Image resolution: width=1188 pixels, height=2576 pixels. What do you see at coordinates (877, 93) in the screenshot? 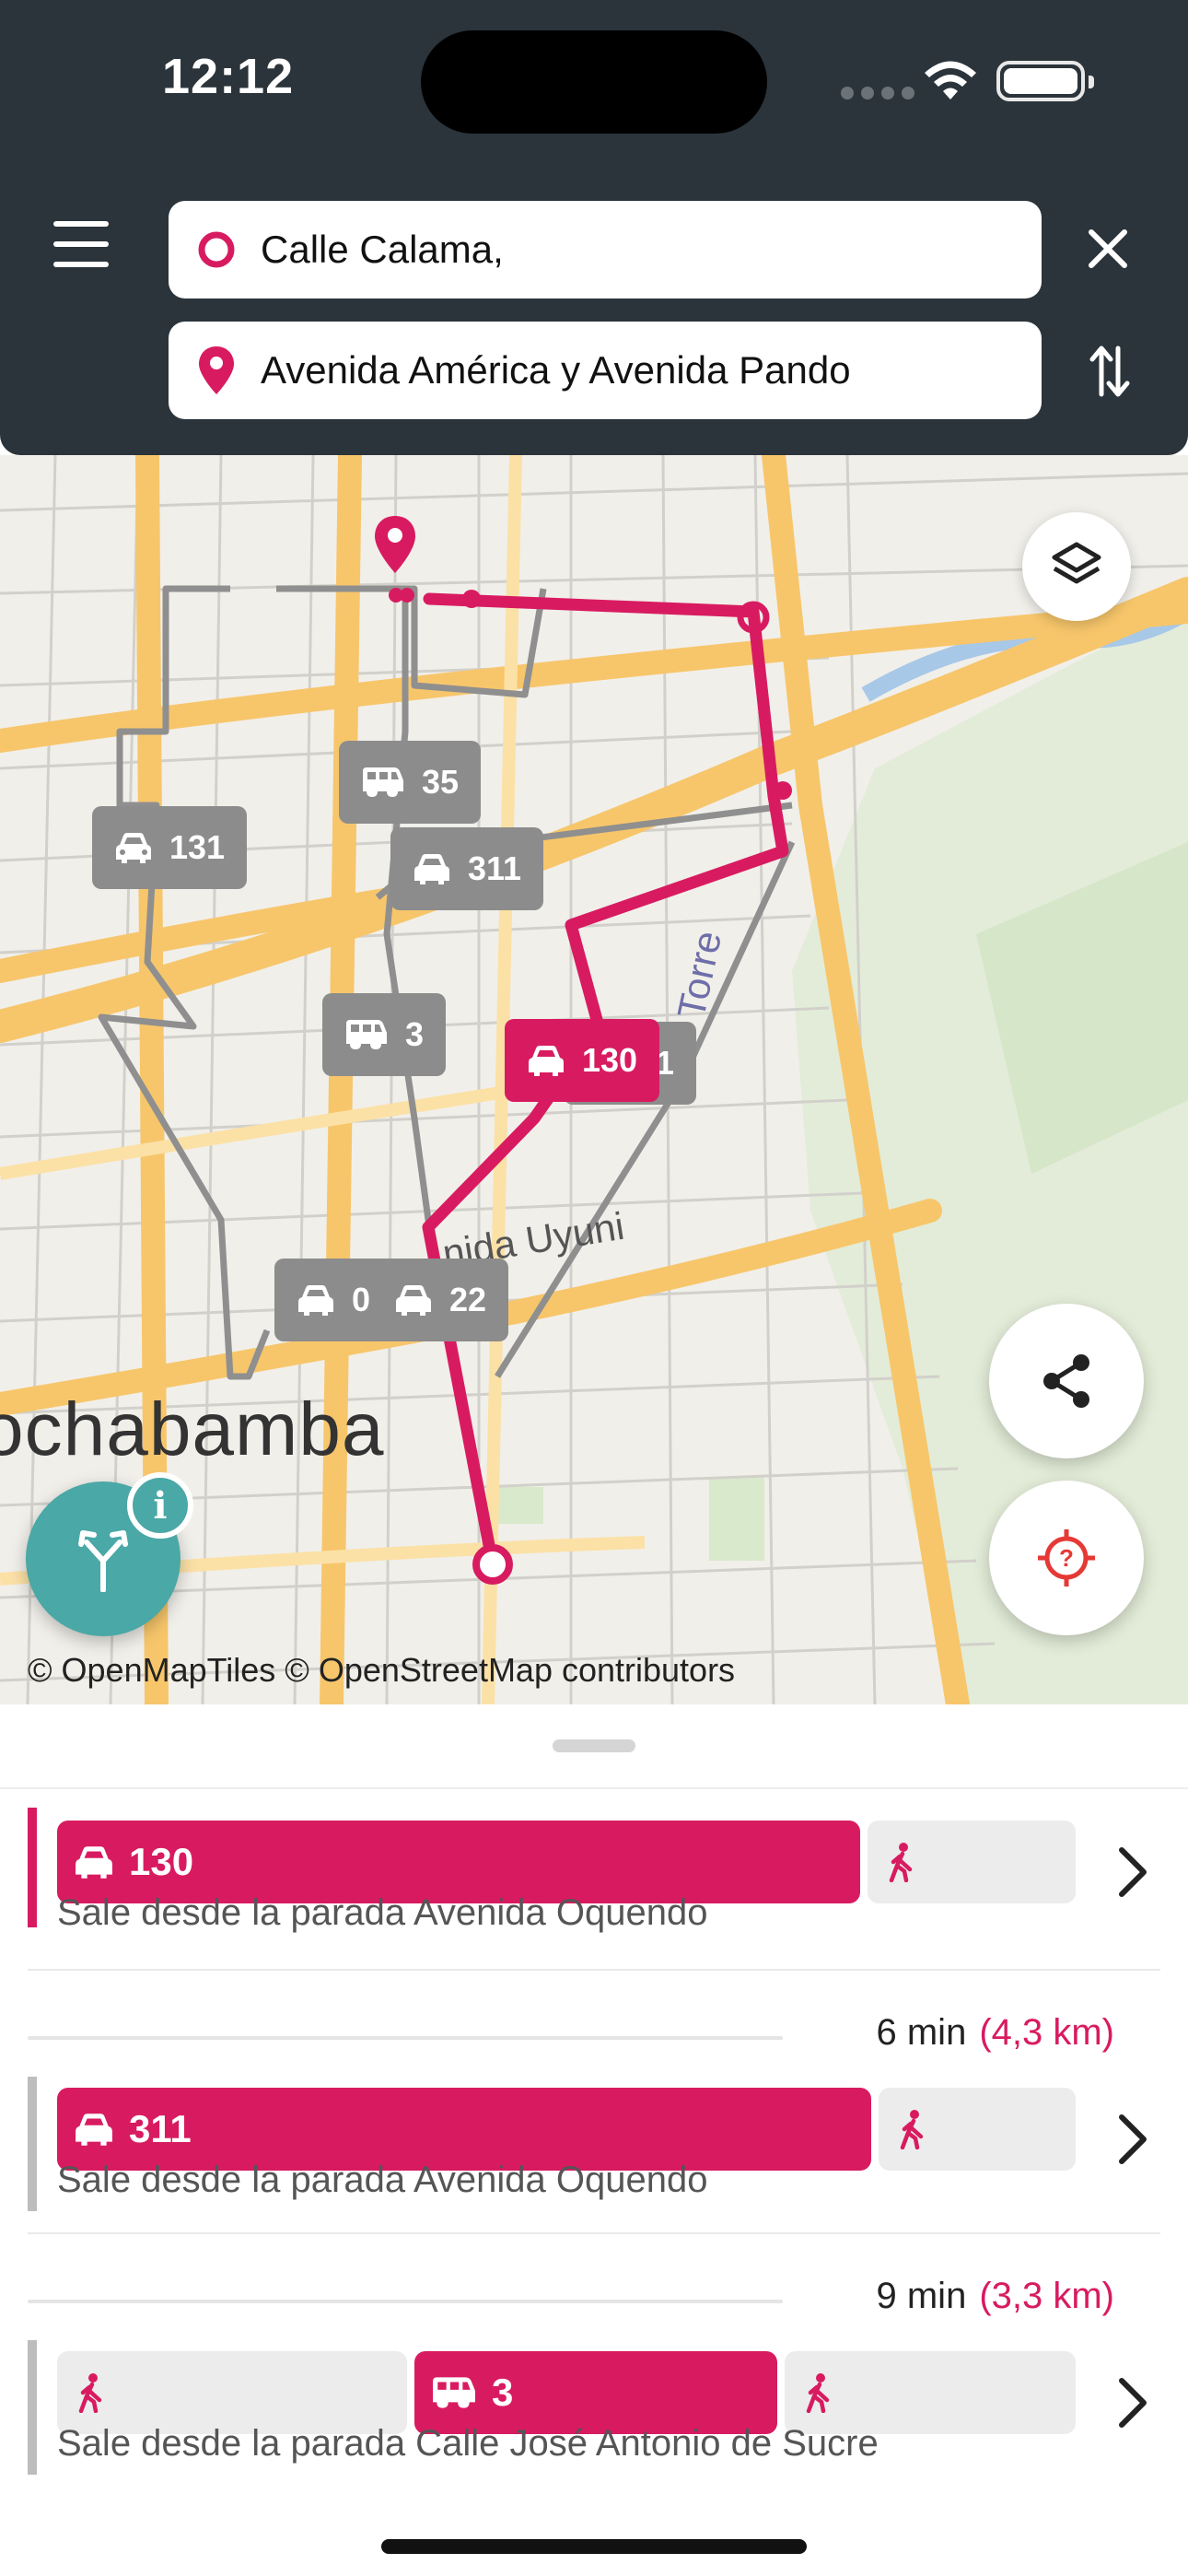
I see `cellular-signal-icon` at bounding box center [877, 93].